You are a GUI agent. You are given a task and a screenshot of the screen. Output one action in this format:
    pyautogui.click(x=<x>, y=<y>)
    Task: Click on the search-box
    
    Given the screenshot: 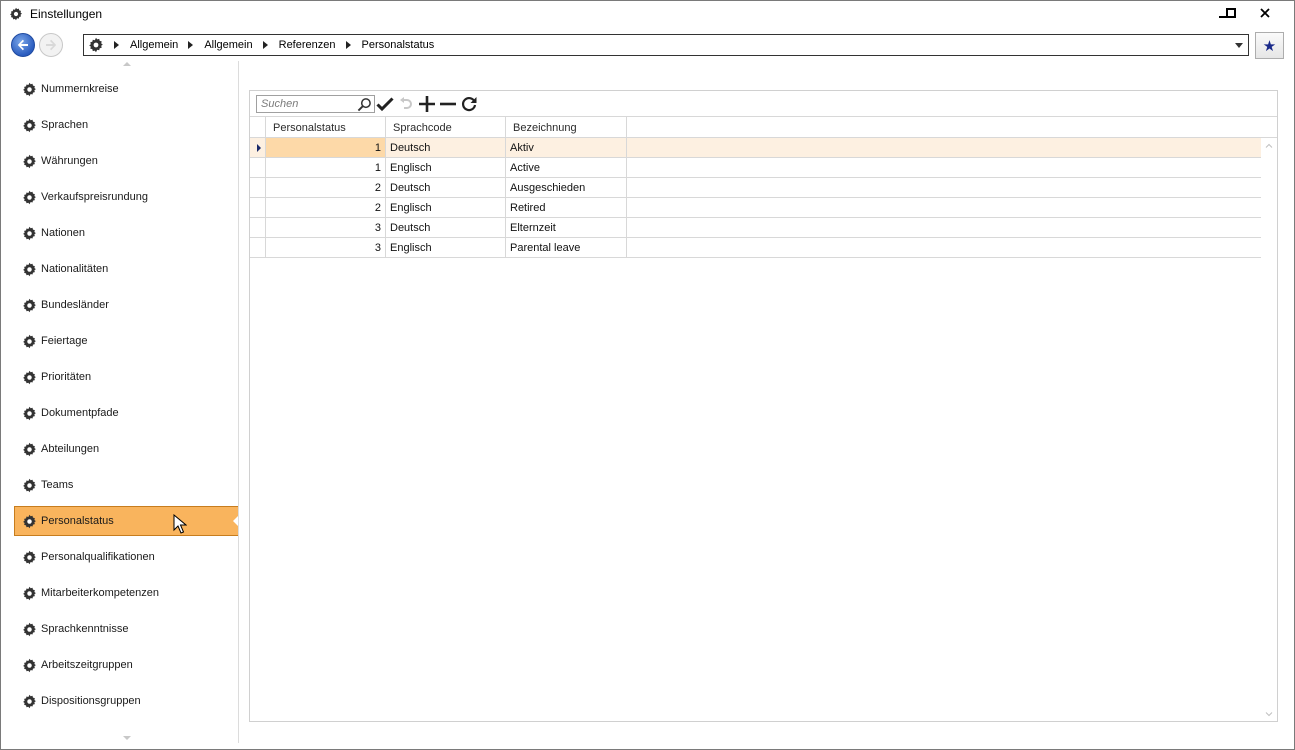 What is the action you would take?
    pyautogui.click(x=315, y=104)
    